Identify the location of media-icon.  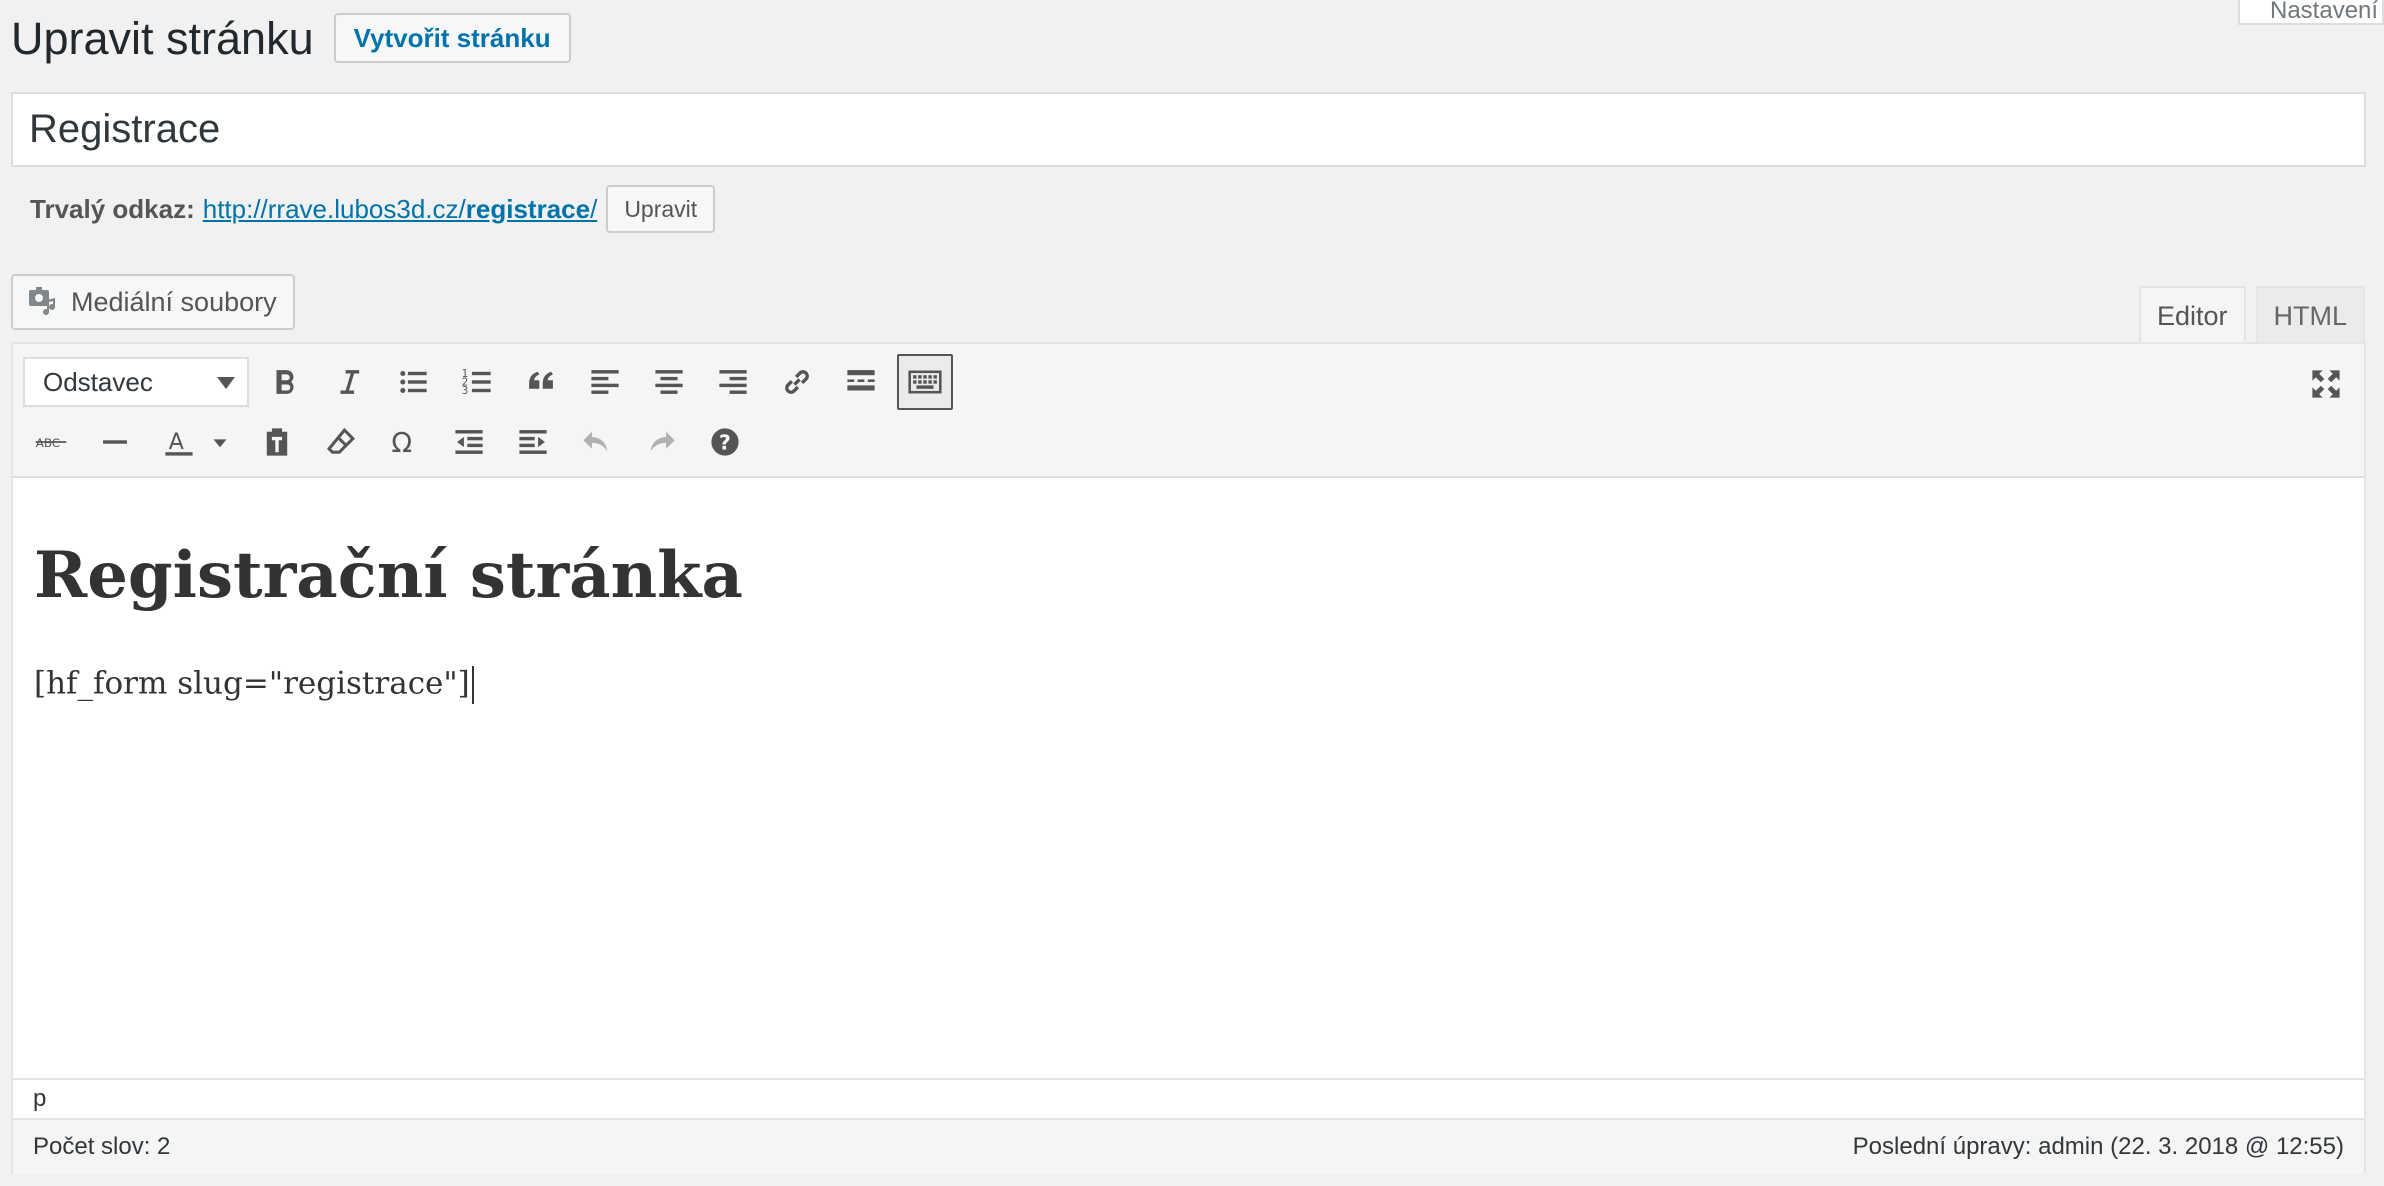
(43, 302).